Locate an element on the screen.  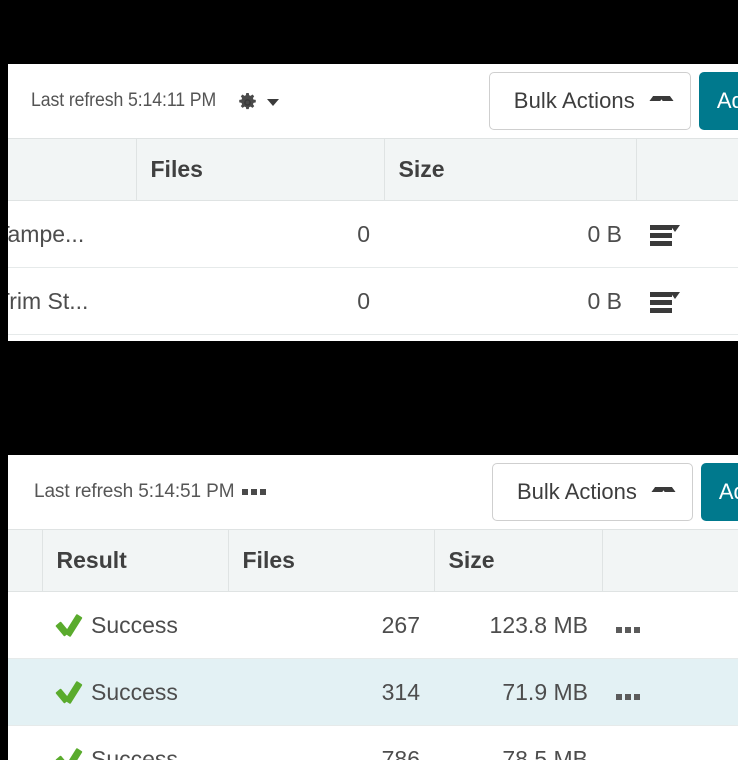
table-row: Success 267 123.8 MB is located at coordinates (373, 625).